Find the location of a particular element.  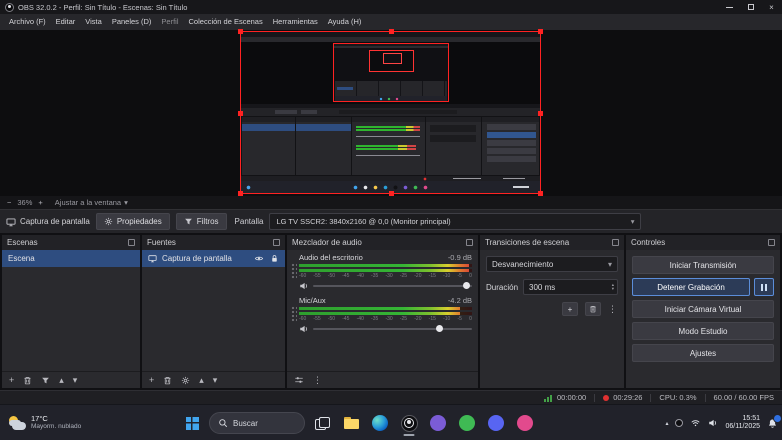

scenes-dock-header: Escenas is located at coordinates (71, 242).